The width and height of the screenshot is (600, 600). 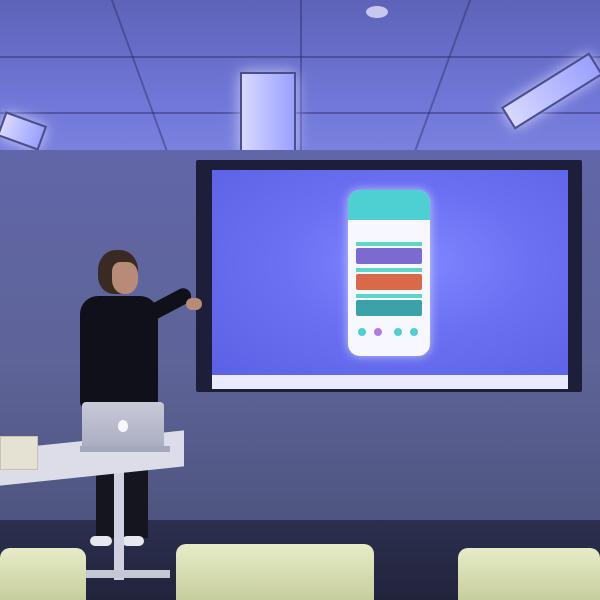 I want to click on table-foot, so click(x=125, y=574).